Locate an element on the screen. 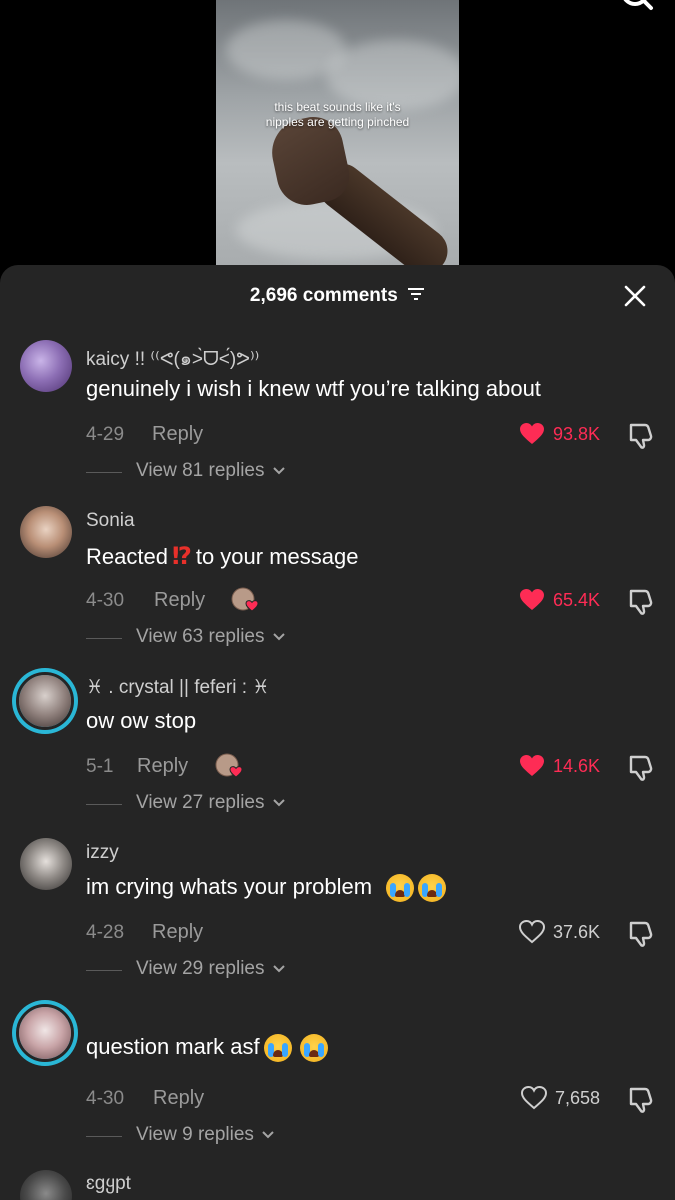  like-count: 7,658 is located at coordinates (577, 1097).